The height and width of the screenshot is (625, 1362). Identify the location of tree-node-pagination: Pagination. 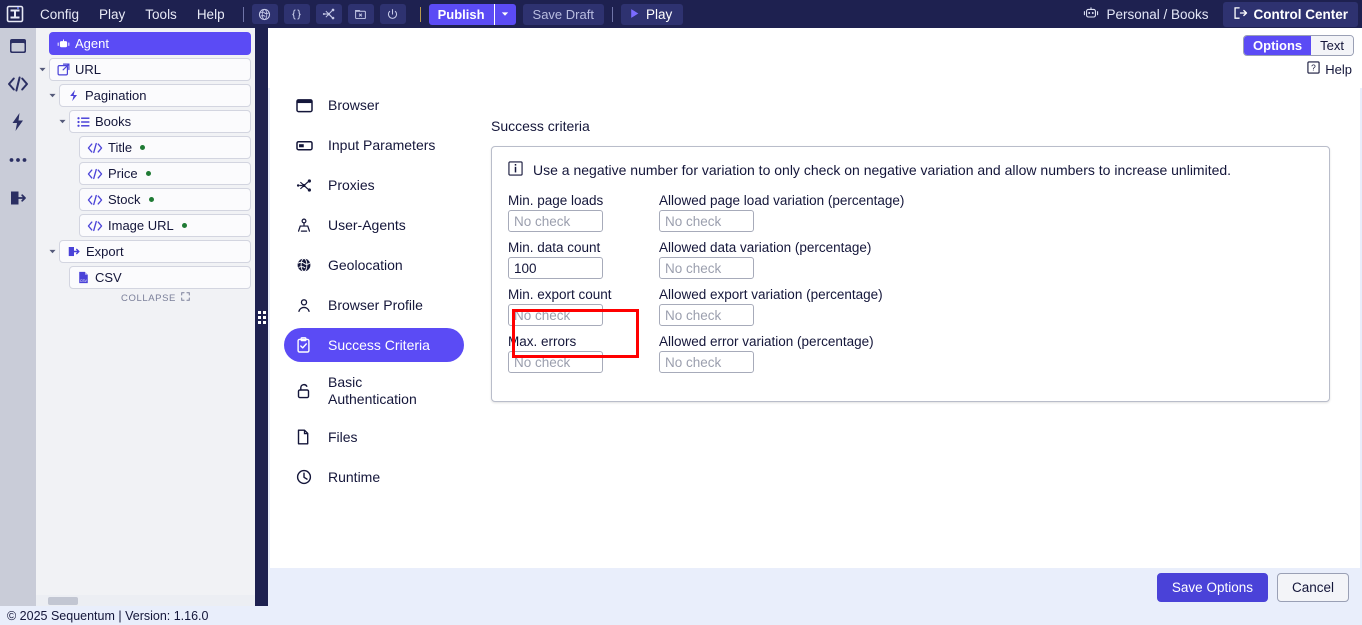
(155, 95).